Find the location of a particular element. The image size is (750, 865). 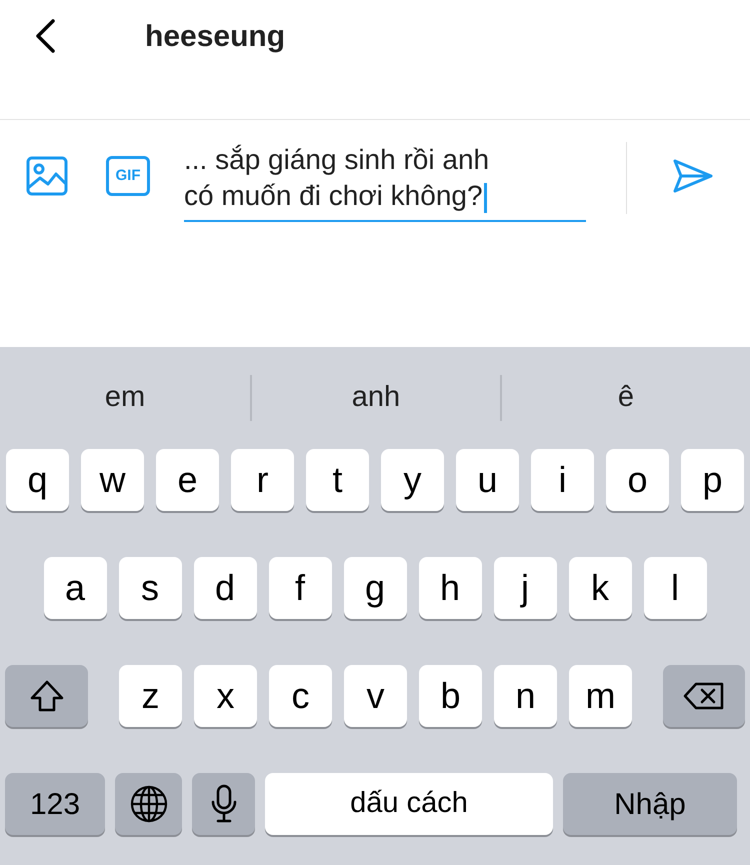

suggestion: em is located at coordinates (125, 398).